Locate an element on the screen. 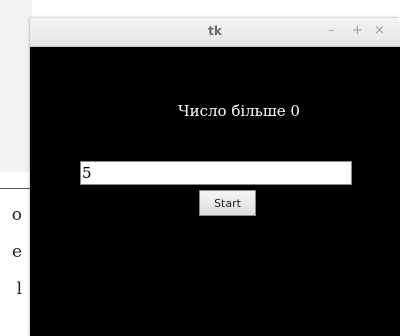 The width and height of the screenshot is (400, 336). prompt-label: Число більше 0 is located at coordinates (239, 111).